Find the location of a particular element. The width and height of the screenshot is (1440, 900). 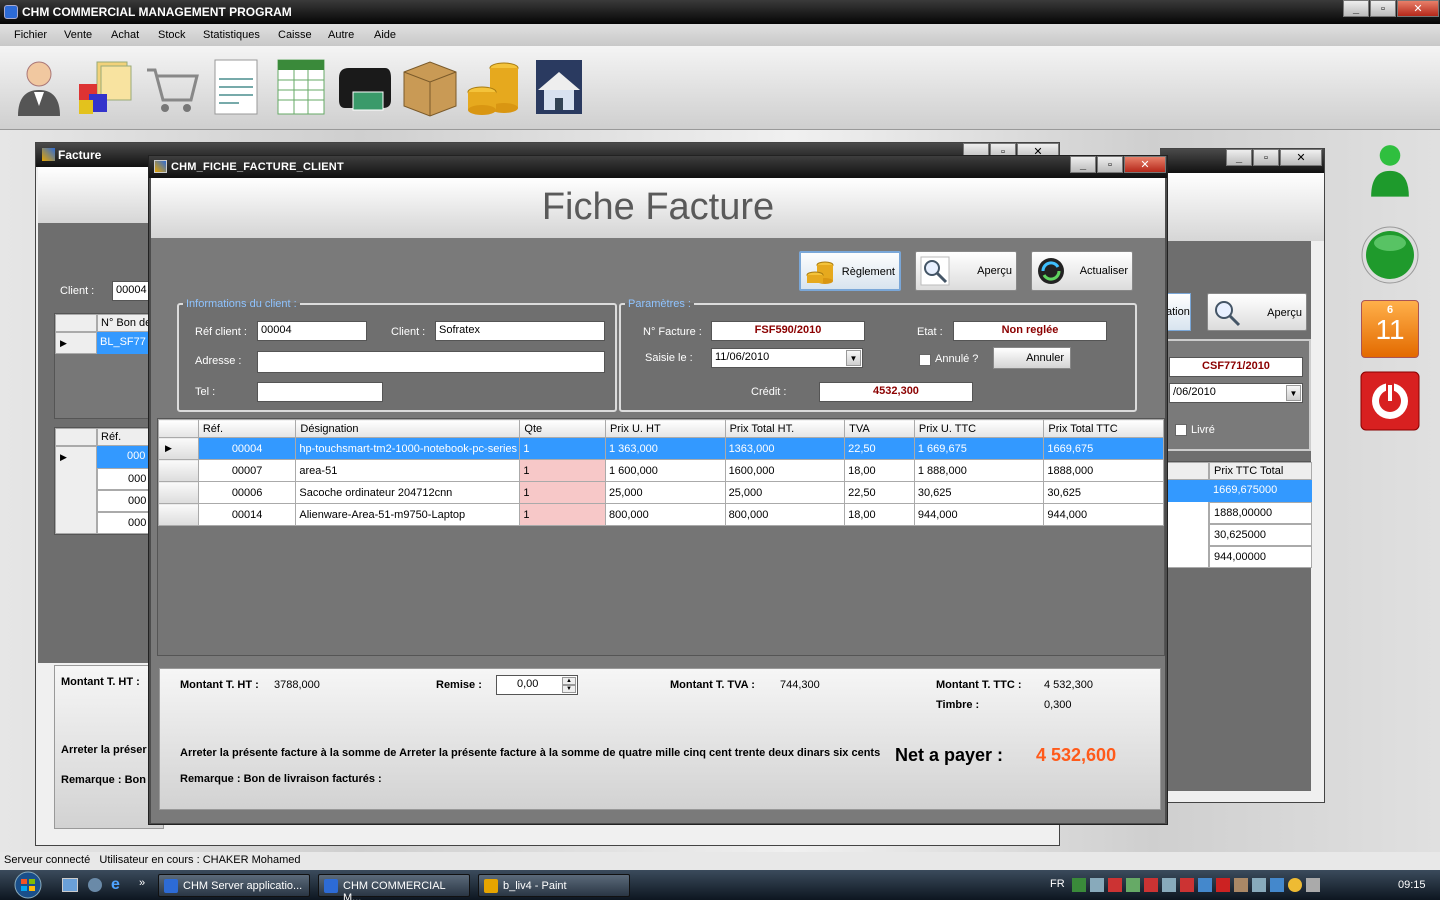

col-header-ref: Réf. is located at coordinates (247, 428).